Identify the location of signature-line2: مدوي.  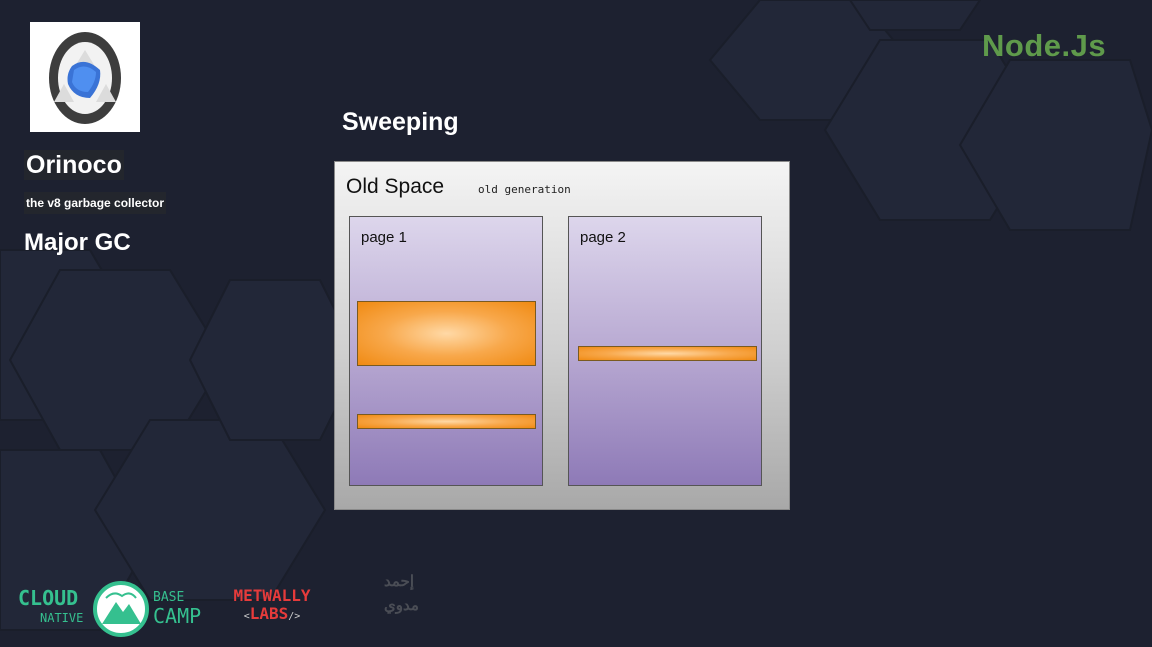
(401, 605).